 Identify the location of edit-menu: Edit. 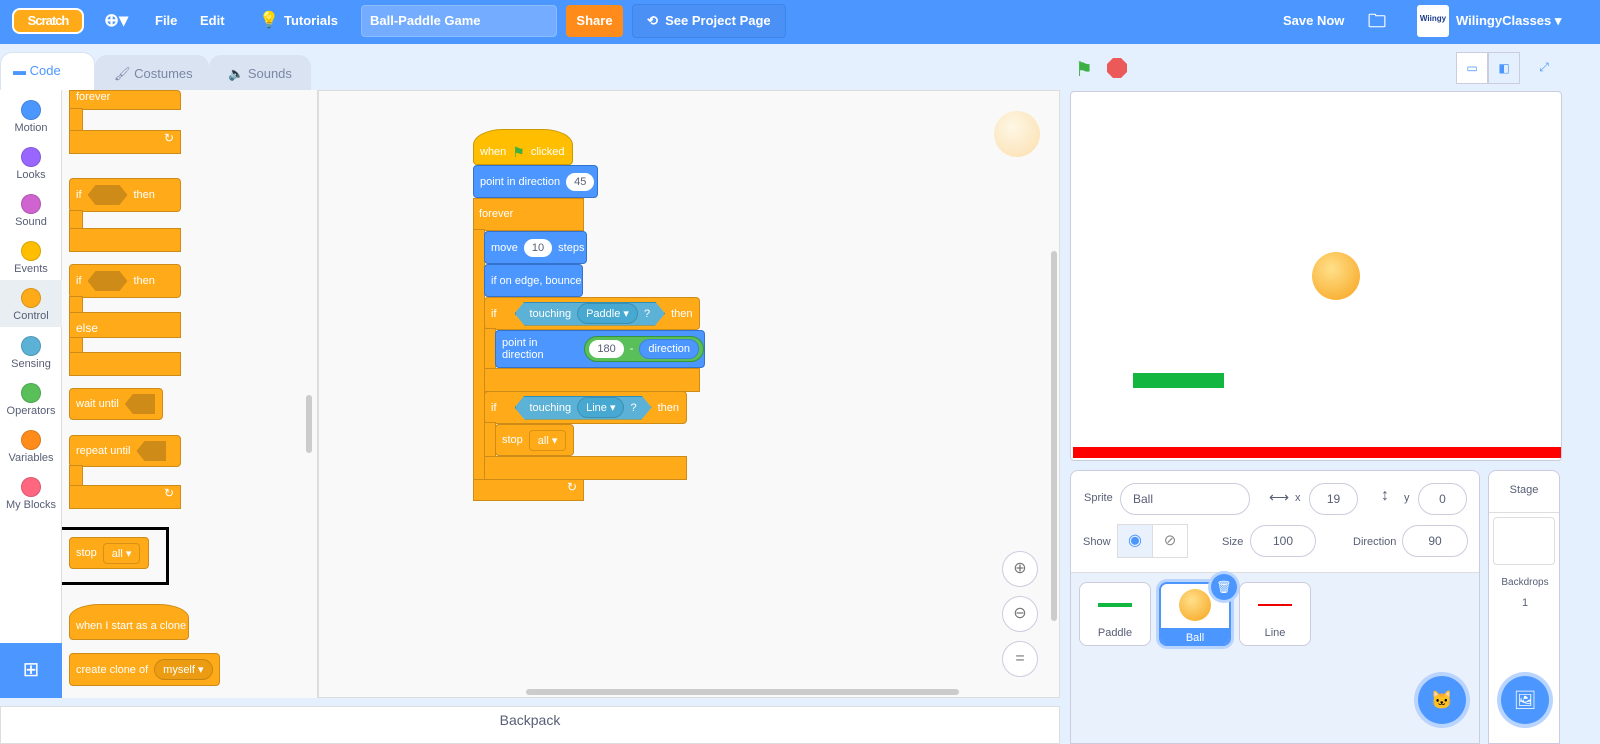
(212, 20).